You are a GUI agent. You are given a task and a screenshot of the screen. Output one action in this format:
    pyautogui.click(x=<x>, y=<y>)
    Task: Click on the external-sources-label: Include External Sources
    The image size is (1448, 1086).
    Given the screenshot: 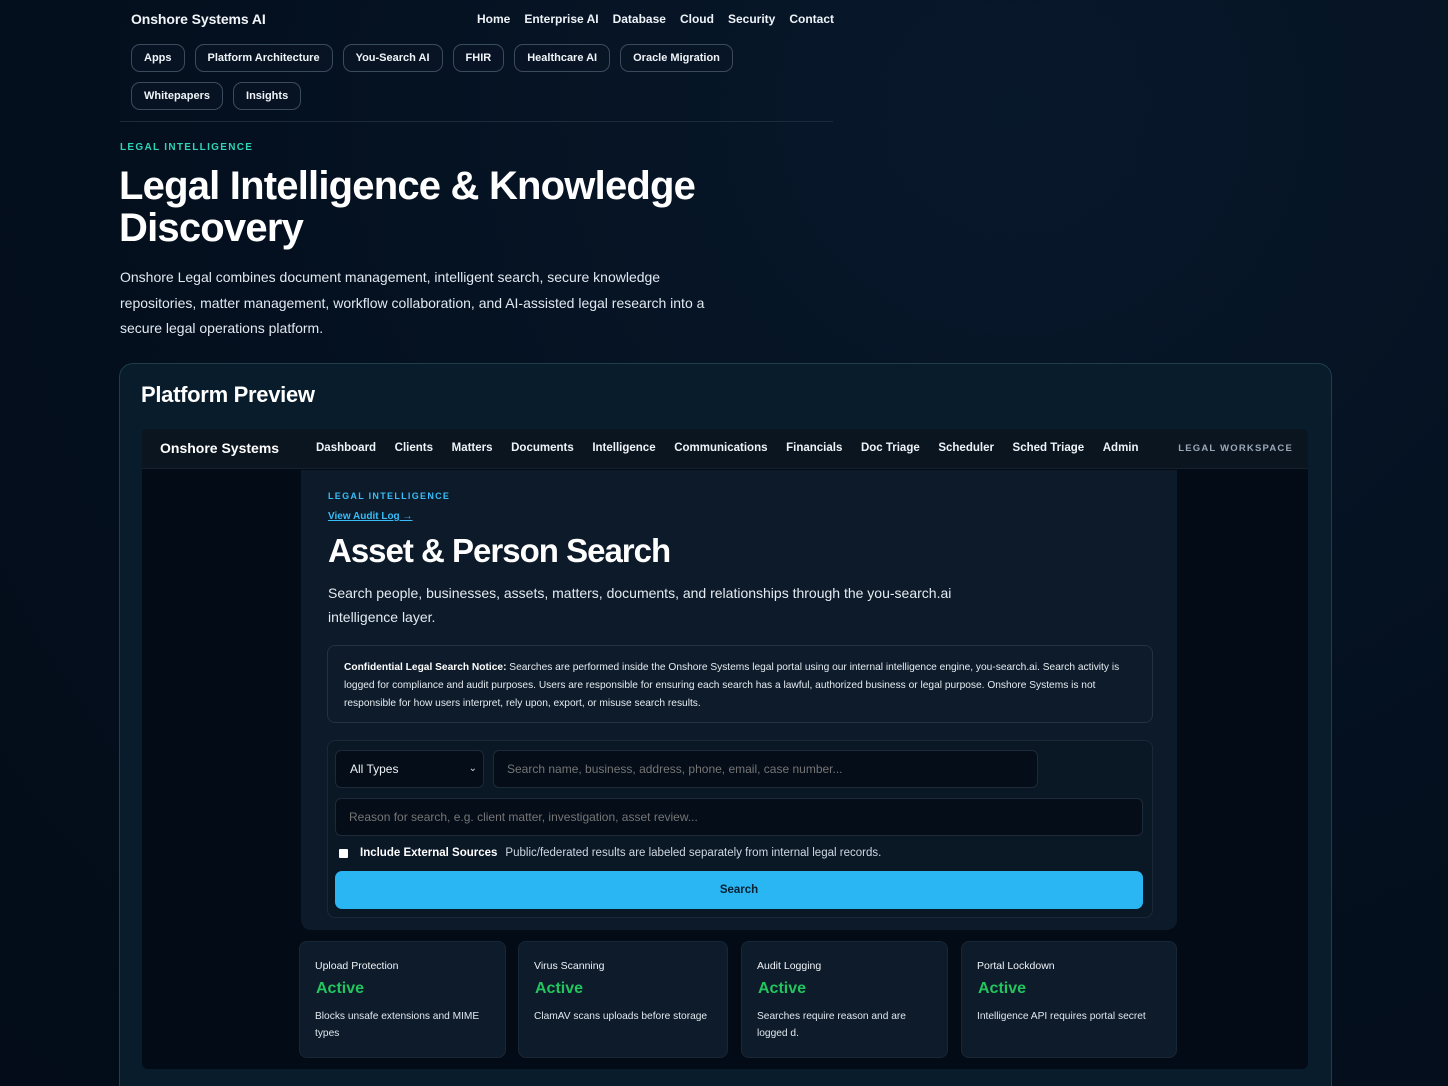 What is the action you would take?
    pyautogui.click(x=429, y=853)
    